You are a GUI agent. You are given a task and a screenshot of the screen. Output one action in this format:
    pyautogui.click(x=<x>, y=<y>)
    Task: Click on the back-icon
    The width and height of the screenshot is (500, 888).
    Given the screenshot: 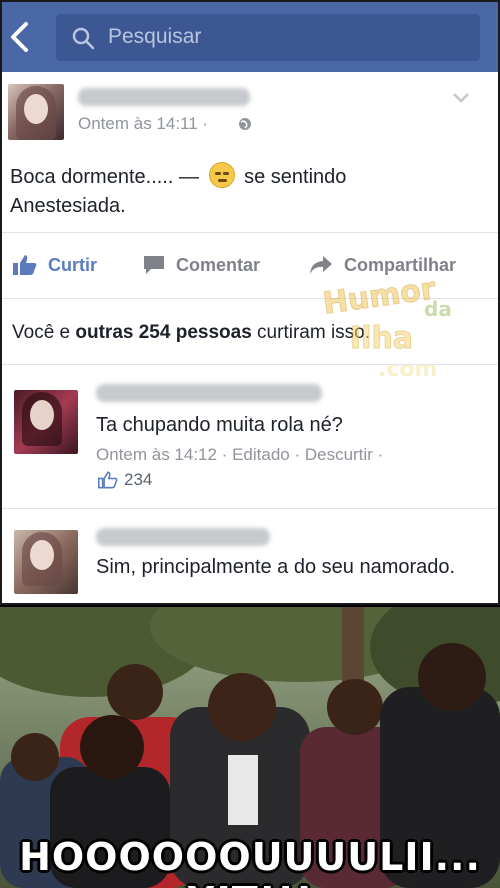 What is the action you would take?
    pyautogui.click(x=21, y=37)
    